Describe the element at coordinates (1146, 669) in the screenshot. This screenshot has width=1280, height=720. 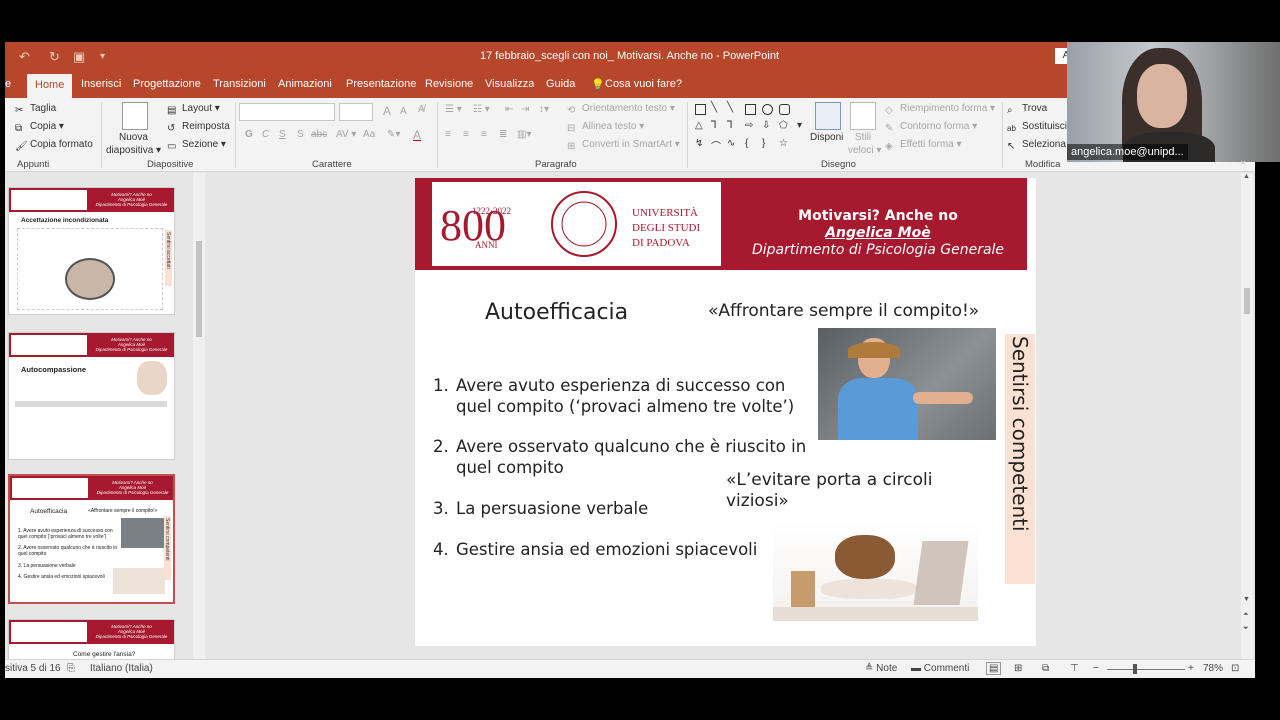
I see `zoom-slider` at that location.